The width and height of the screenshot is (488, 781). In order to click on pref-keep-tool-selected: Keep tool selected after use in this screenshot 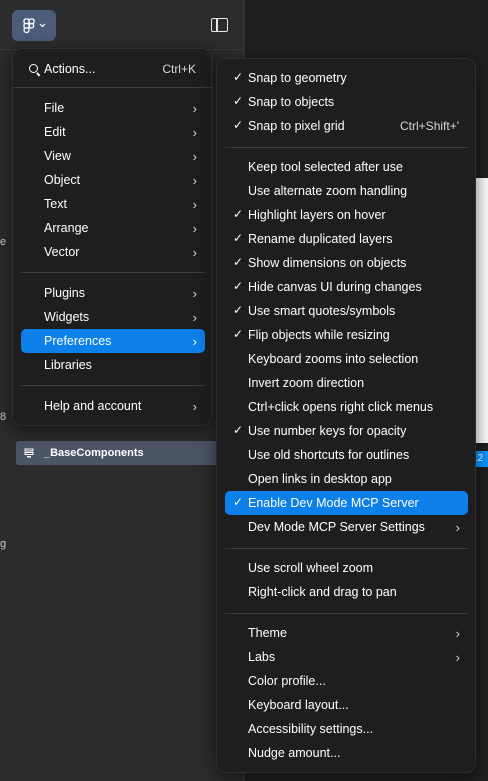, I will do `click(346, 167)`.